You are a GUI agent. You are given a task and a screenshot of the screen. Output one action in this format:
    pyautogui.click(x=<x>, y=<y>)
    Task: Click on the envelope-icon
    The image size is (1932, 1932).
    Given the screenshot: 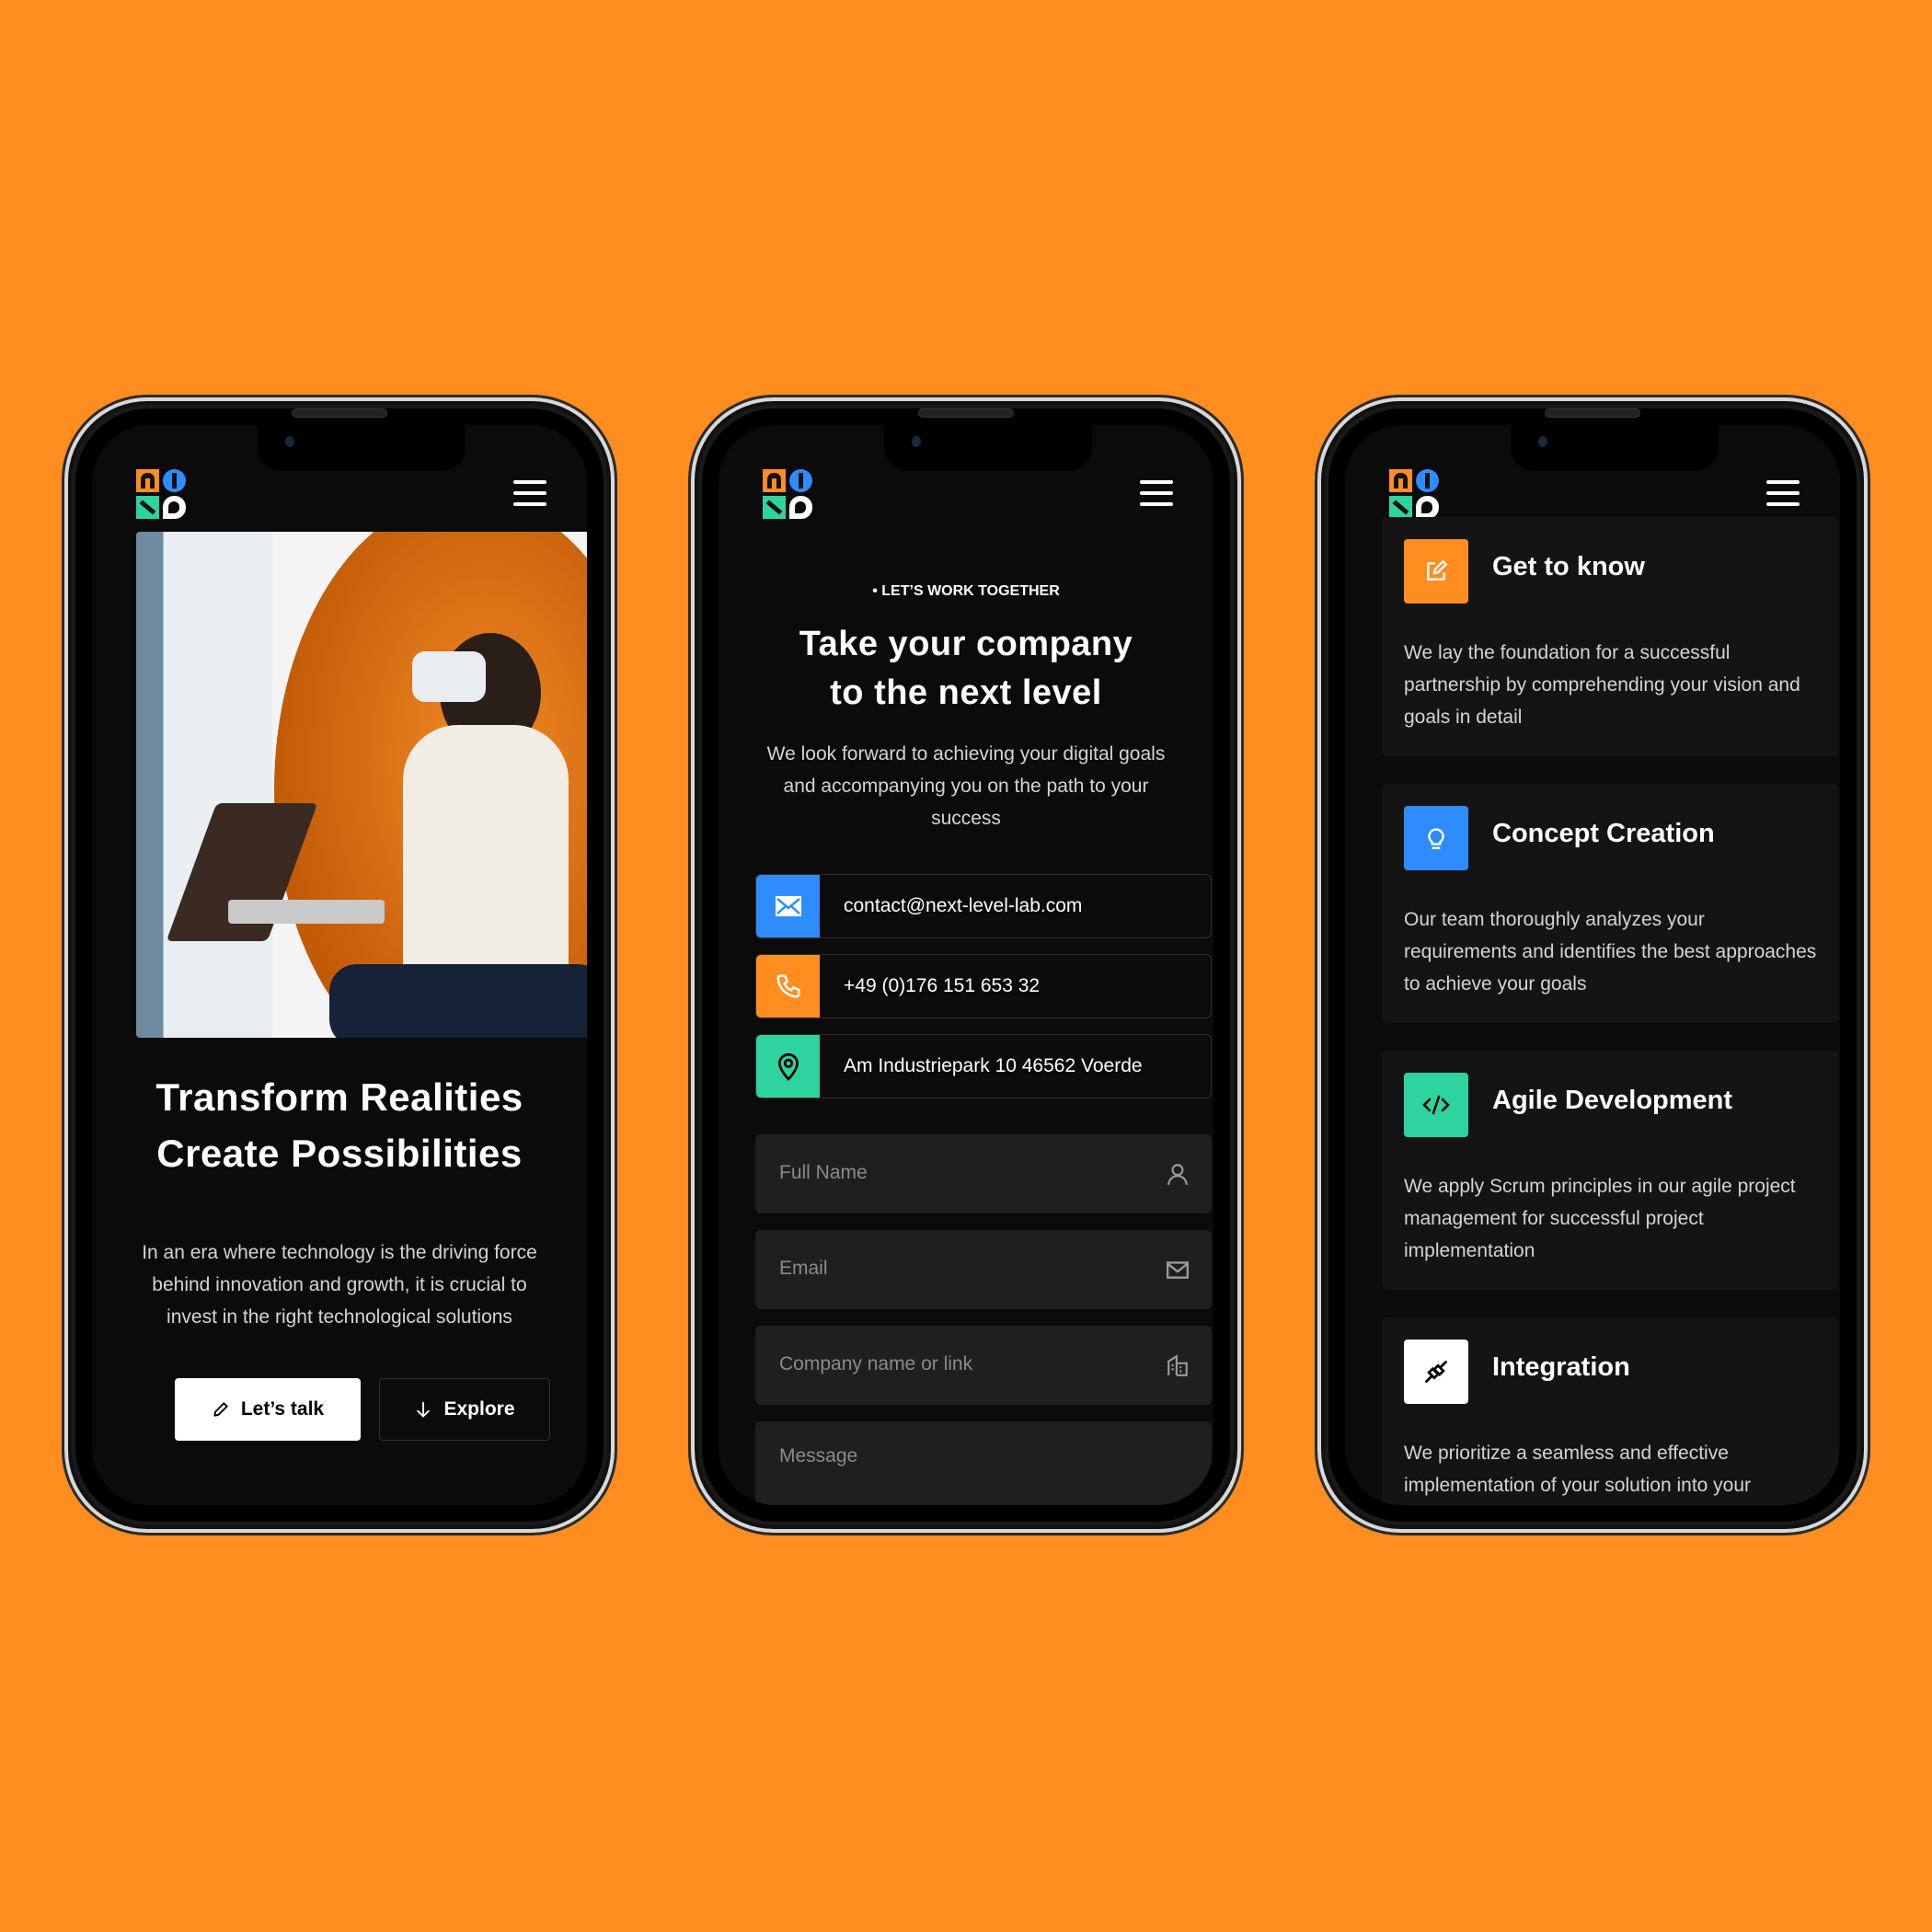 What is the action you would take?
    pyautogui.click(x=1178, y=1270)
    